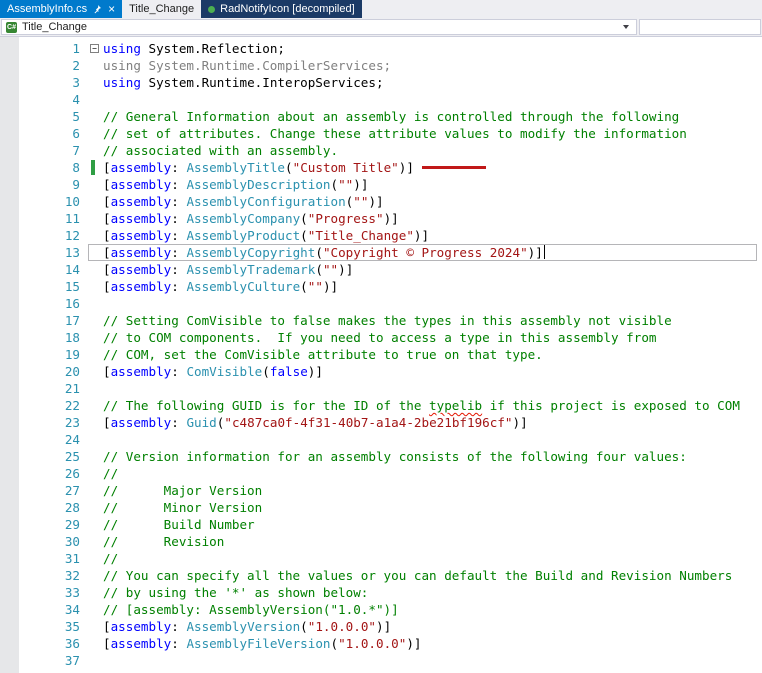  I want to click on collapse-toggle-icon: −, so click(94, 48).